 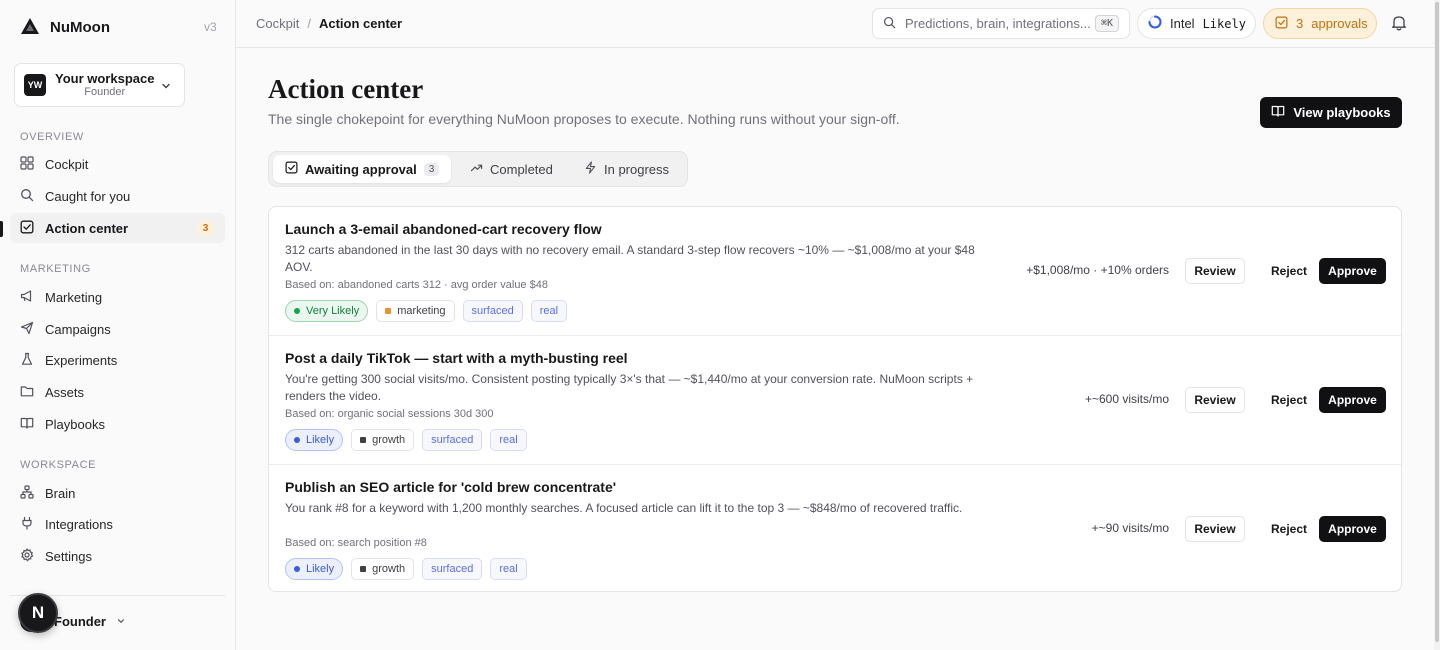 I want to click on sidebar-item-label: Playbooks, so click(x=75, y=424).